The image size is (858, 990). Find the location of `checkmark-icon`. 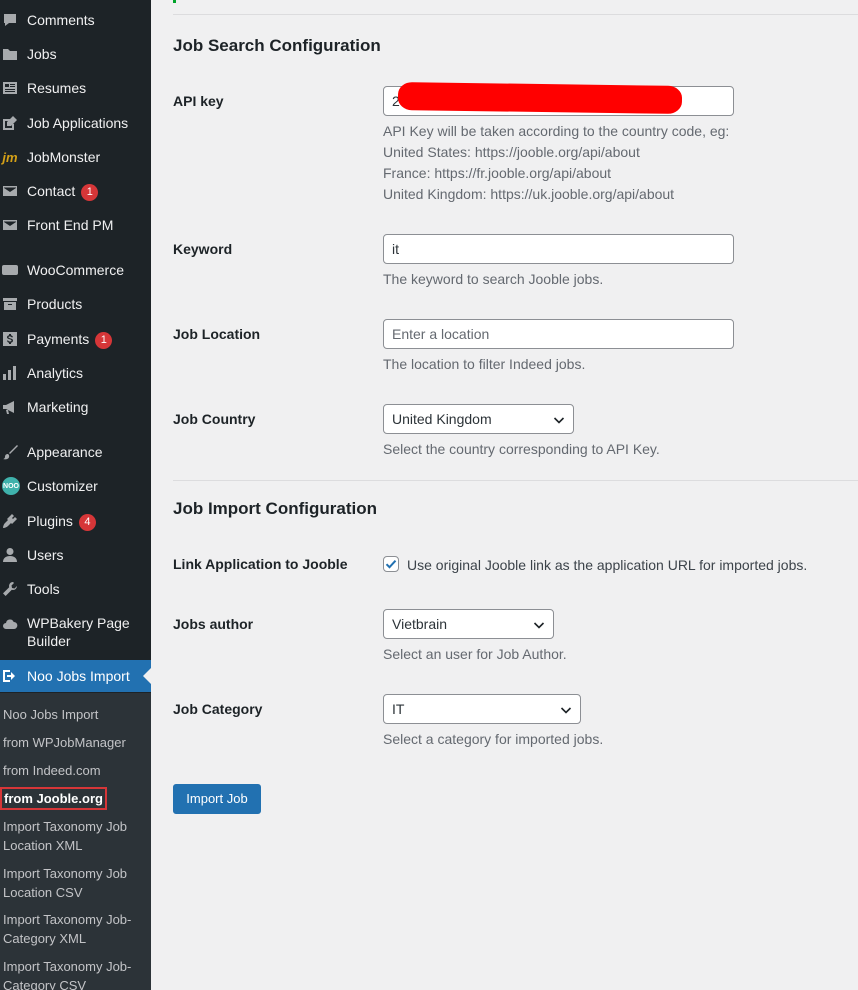

checkmark-icon is located at coordinates (391, 564).